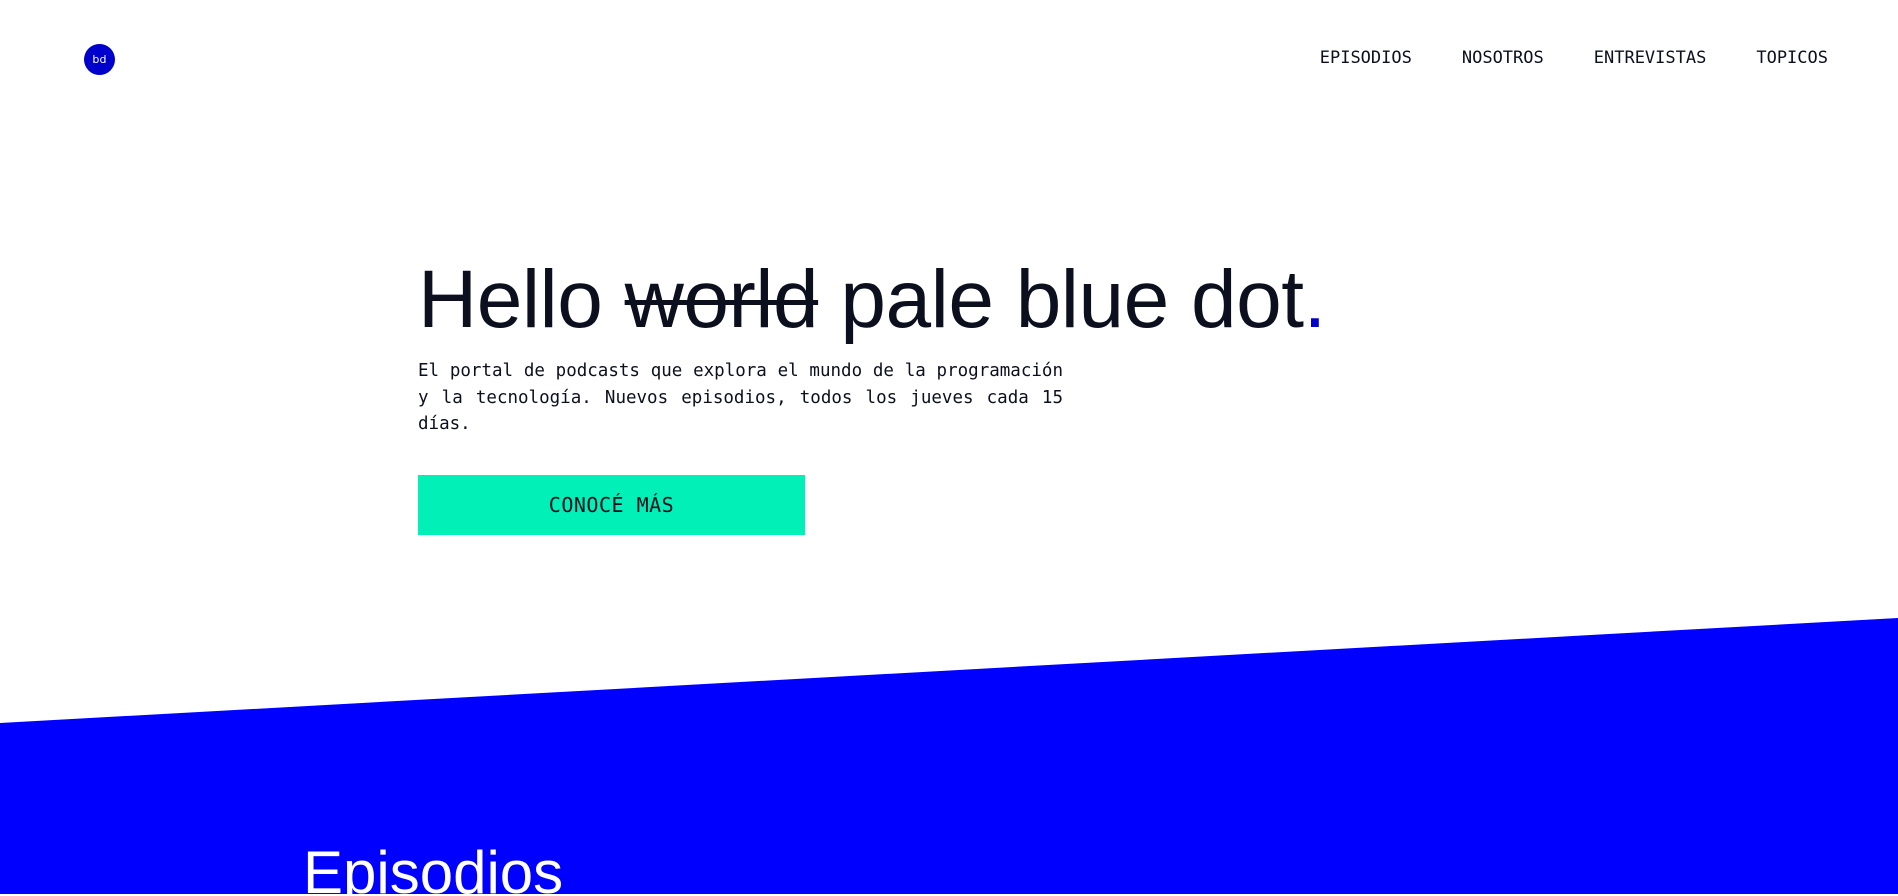 Image resolution: width=1898 pixels, height=896 pixels. What do you see at coordinates (721, 299) in the screenshot?
I see `hero-title-struck-word: world` at bounding box center [721, 299].